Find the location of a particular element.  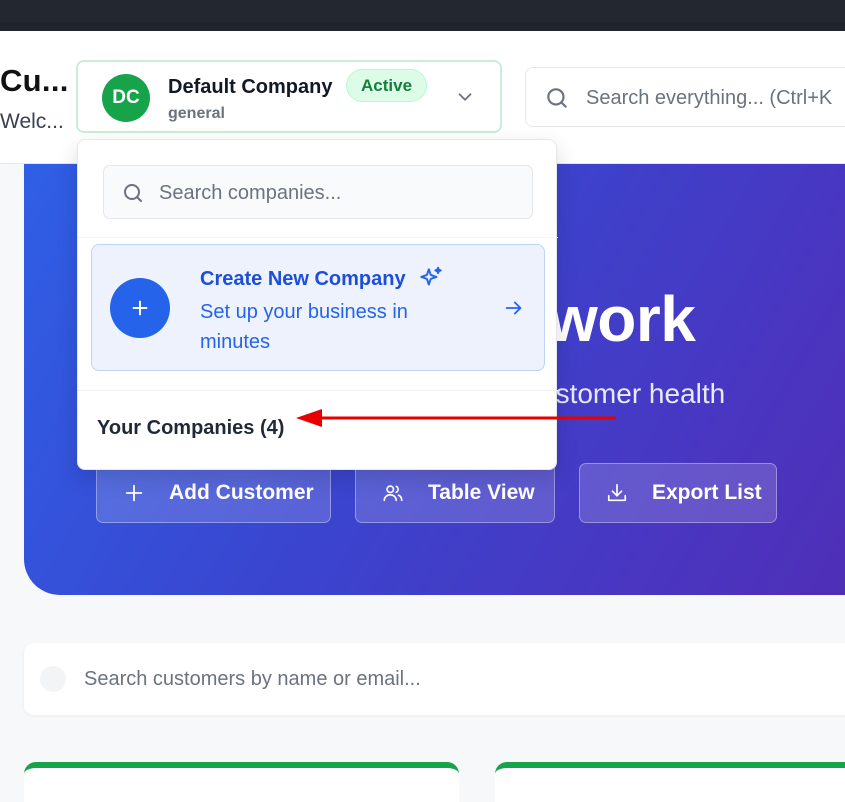

arrow-right-icon is located at coordinates (513, 308).